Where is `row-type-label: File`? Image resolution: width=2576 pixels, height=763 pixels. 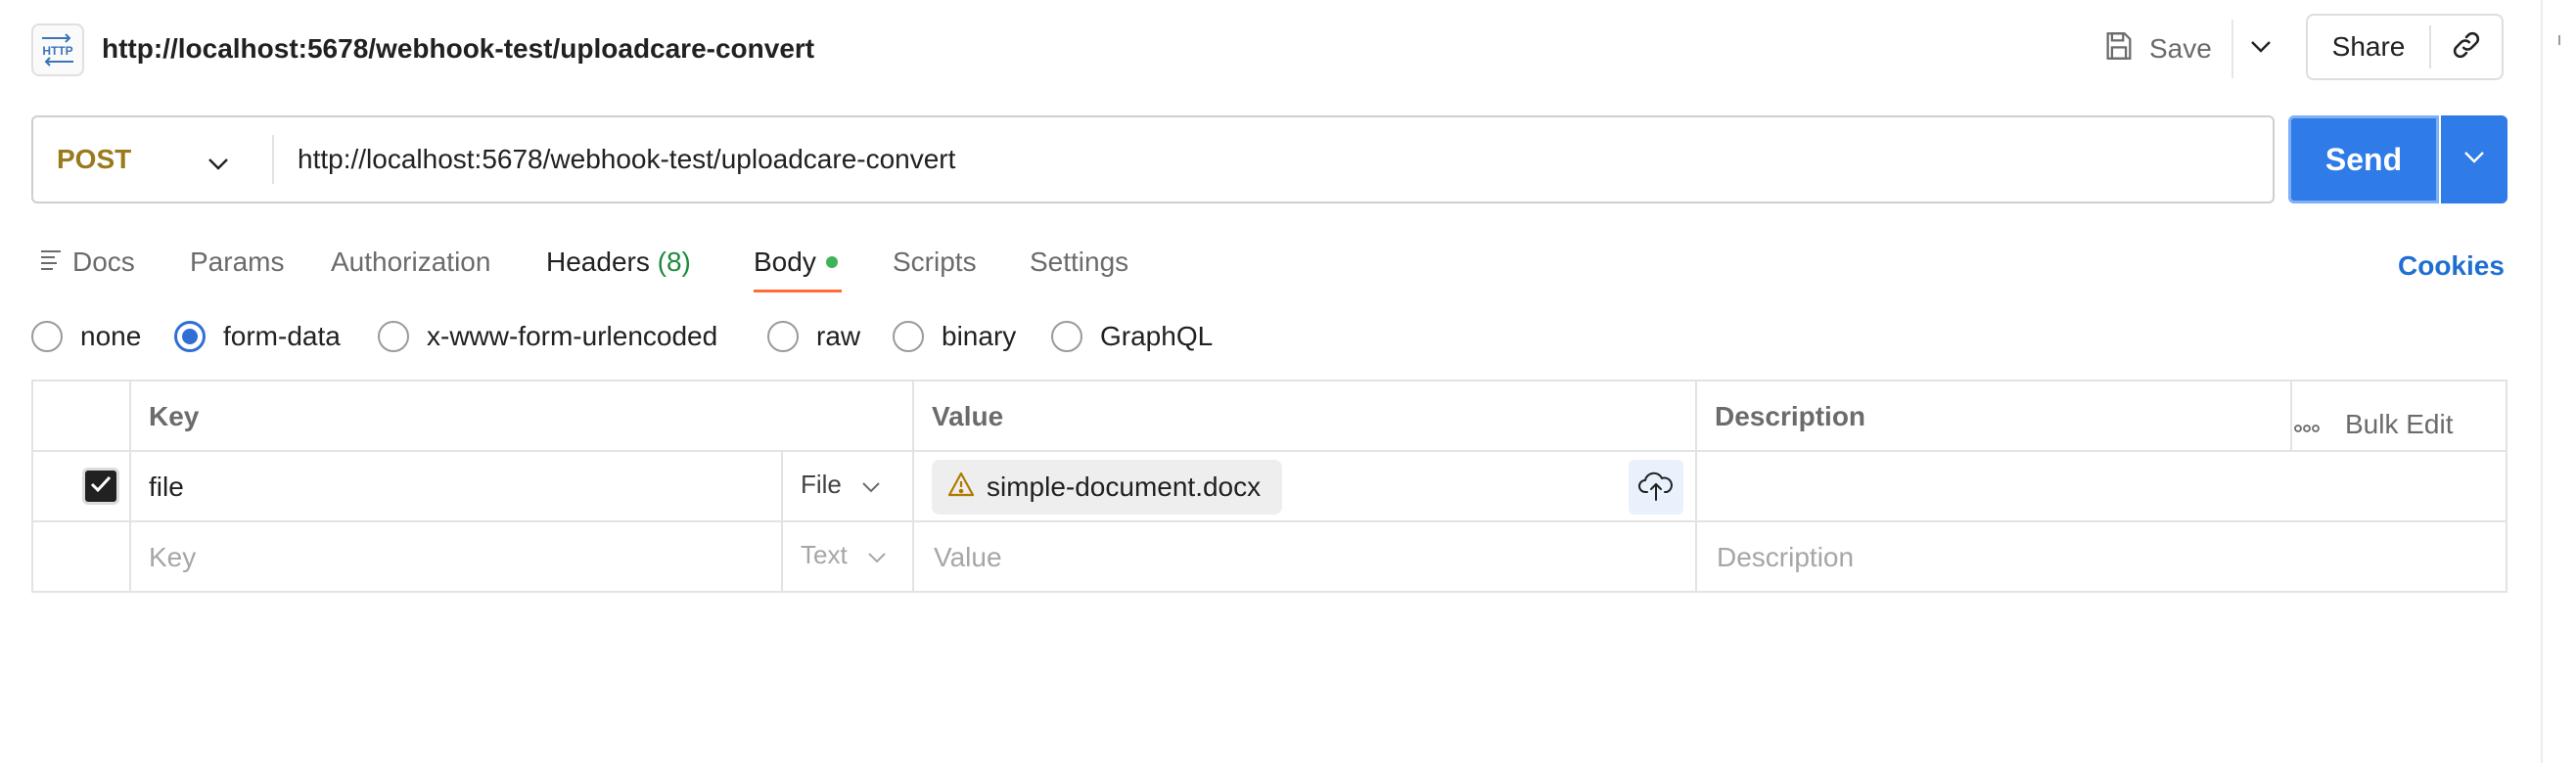
row-type-label: File is located at coordinates (821, 484).